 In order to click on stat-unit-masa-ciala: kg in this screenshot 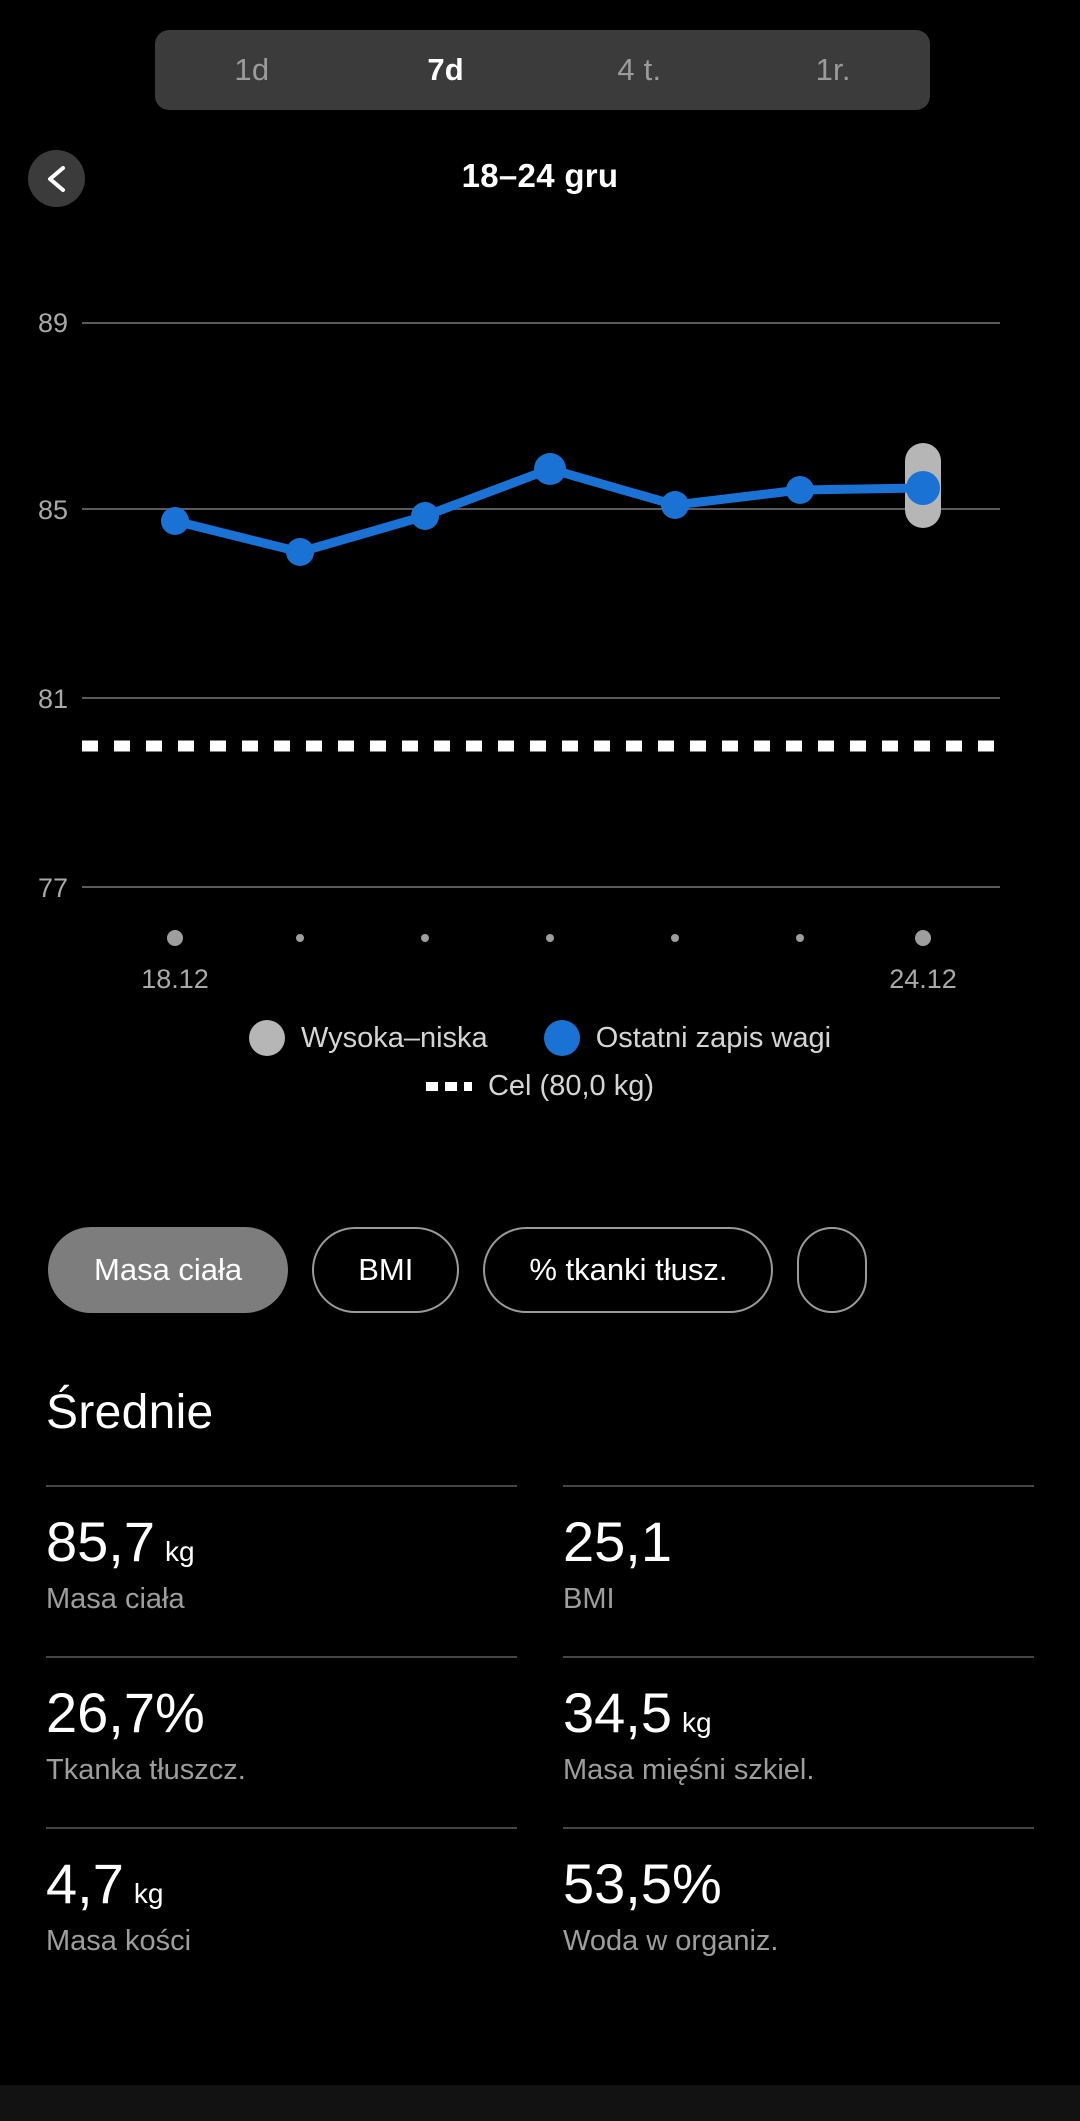, I will do `click(180, 1551)`.